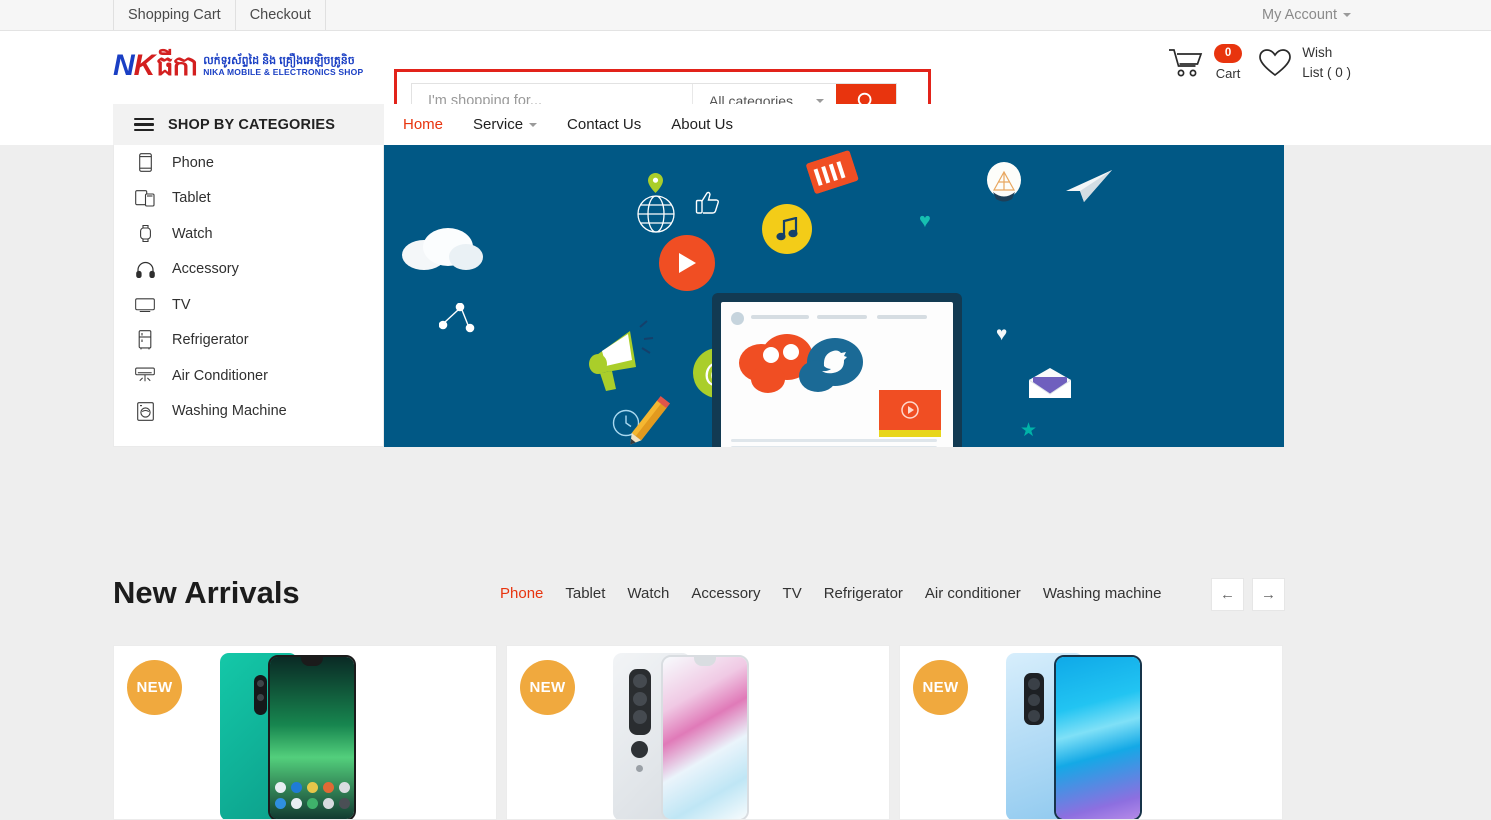 The width and height of the screenshot is (1491, 820). Describe the element at coordinates (248, 305) in the screenshot. I see `sidebar-item-tv: TV` at that location.